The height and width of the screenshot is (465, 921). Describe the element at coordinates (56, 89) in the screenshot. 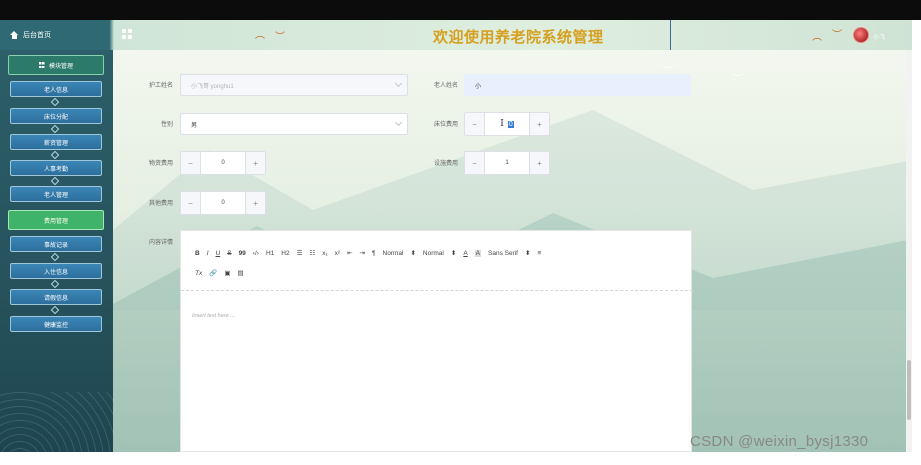

I see `sidebar-item-elder-info: 老人信息` at that location.